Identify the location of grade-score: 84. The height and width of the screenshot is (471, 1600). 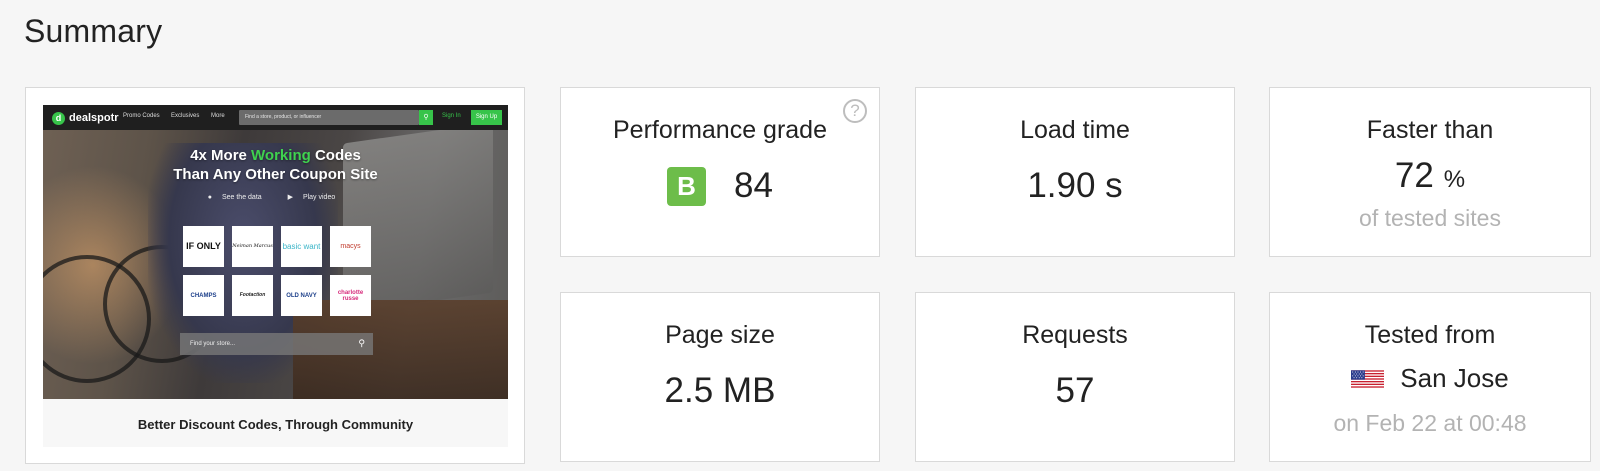
(753, 185).